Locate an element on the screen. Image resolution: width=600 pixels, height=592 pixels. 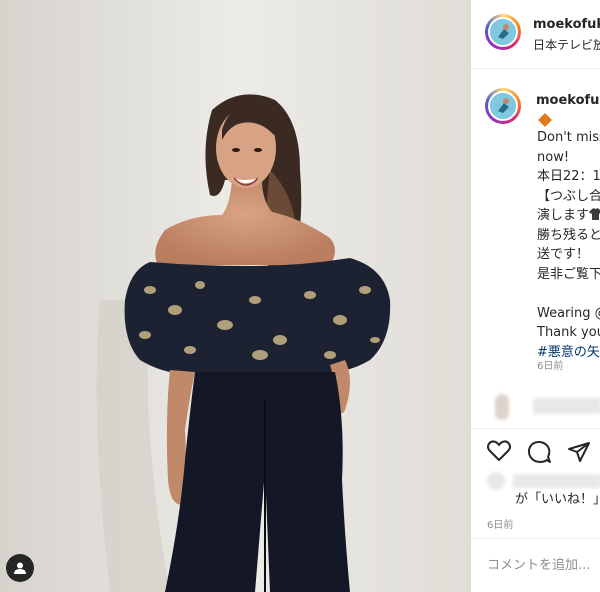
caption-avatar is located at coordinates (503, 106).